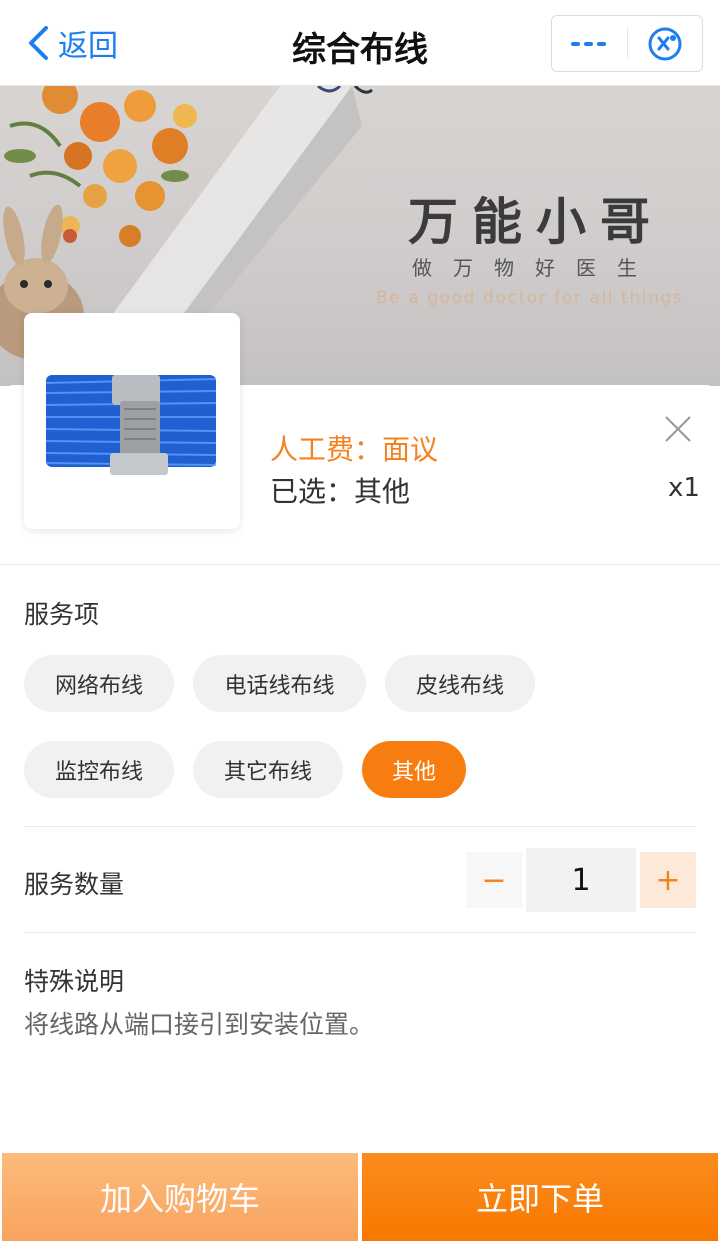 Image resolution: width=720 pixels, height=1243 pixels. I want to click on brand-english: Be a good doctor for all things, so click(530, 298).